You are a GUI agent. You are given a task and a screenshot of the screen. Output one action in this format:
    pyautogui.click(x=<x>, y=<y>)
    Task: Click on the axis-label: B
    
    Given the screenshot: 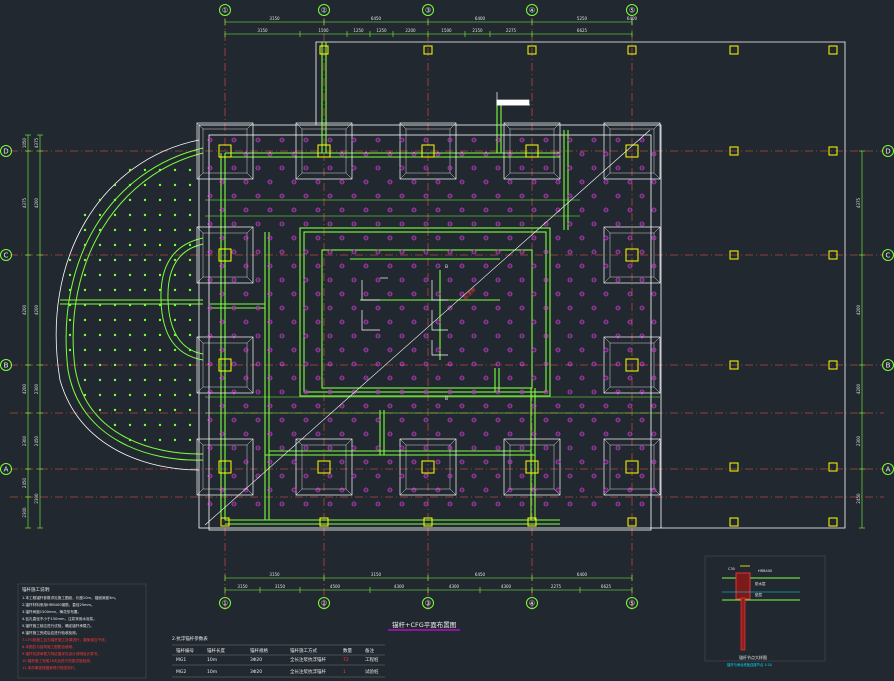 What is the action you would take?
    pyautogui.click(x=6, y=365)
    